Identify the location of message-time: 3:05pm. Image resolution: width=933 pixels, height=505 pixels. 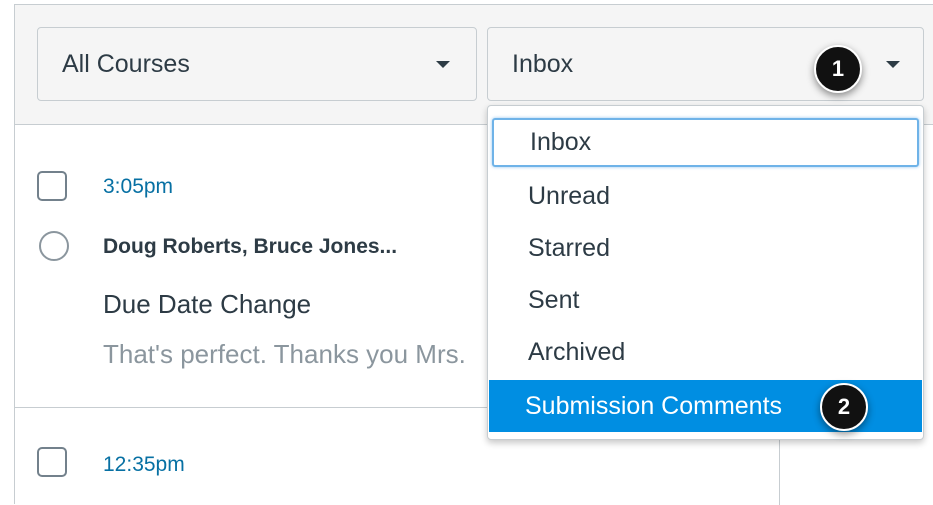
(138, 186).